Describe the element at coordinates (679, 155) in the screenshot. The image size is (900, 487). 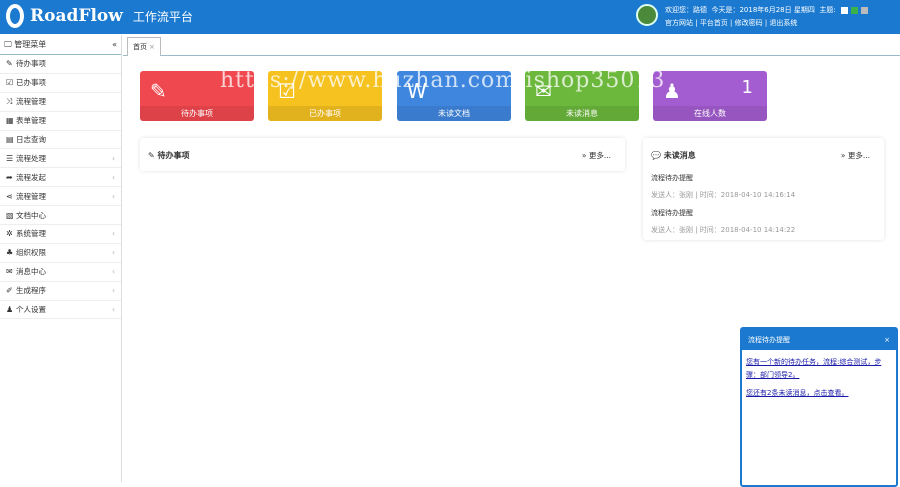
I see `messages-title: 未读消息` at that location.